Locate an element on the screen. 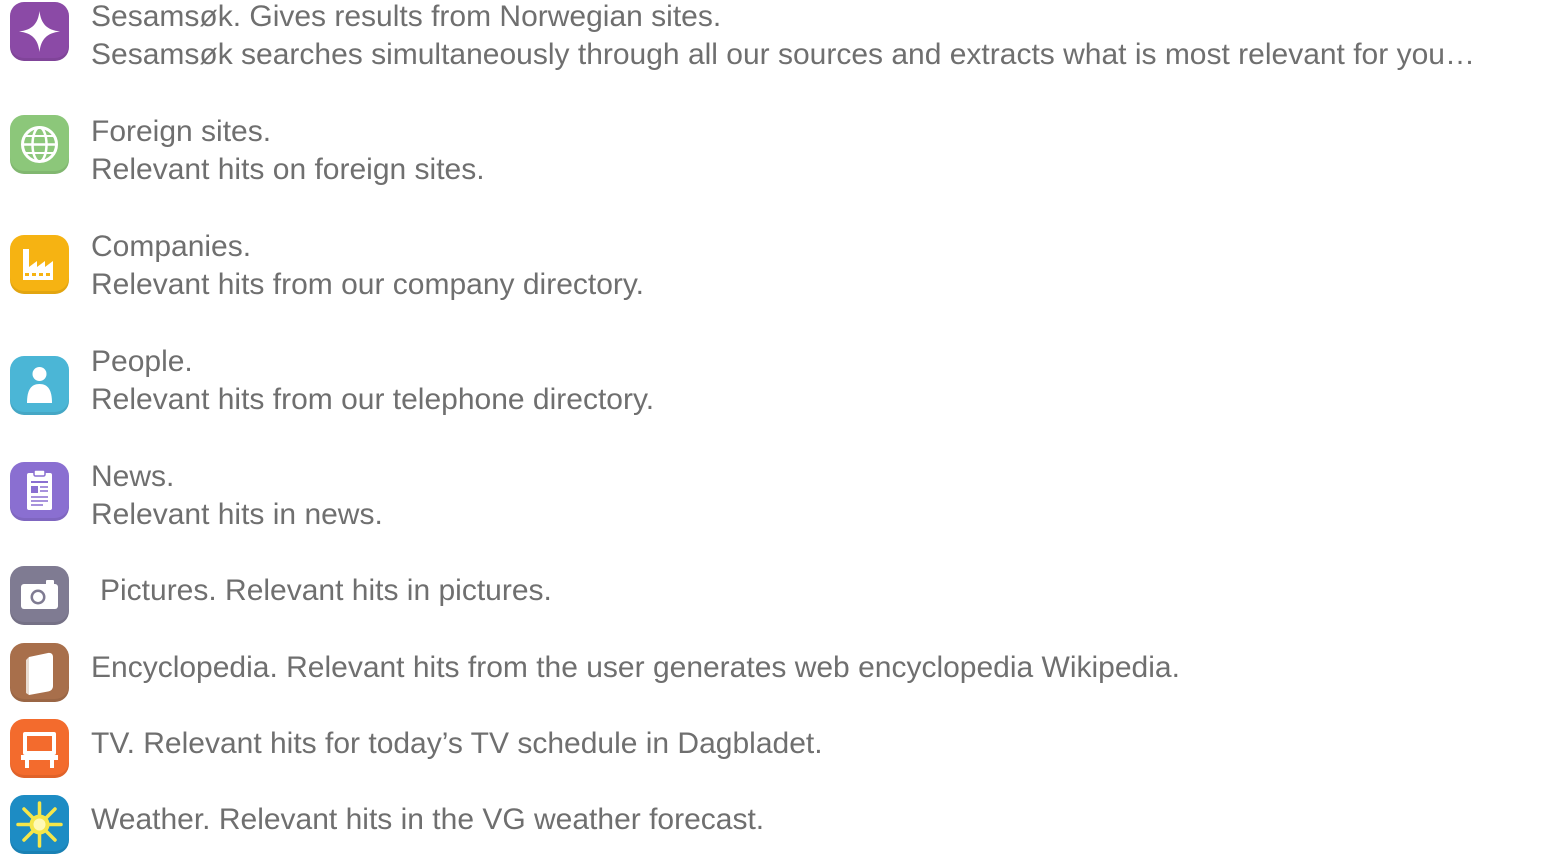 This screenshot has height=854, width=1566. person-icon is located at coordinates (39, 385).